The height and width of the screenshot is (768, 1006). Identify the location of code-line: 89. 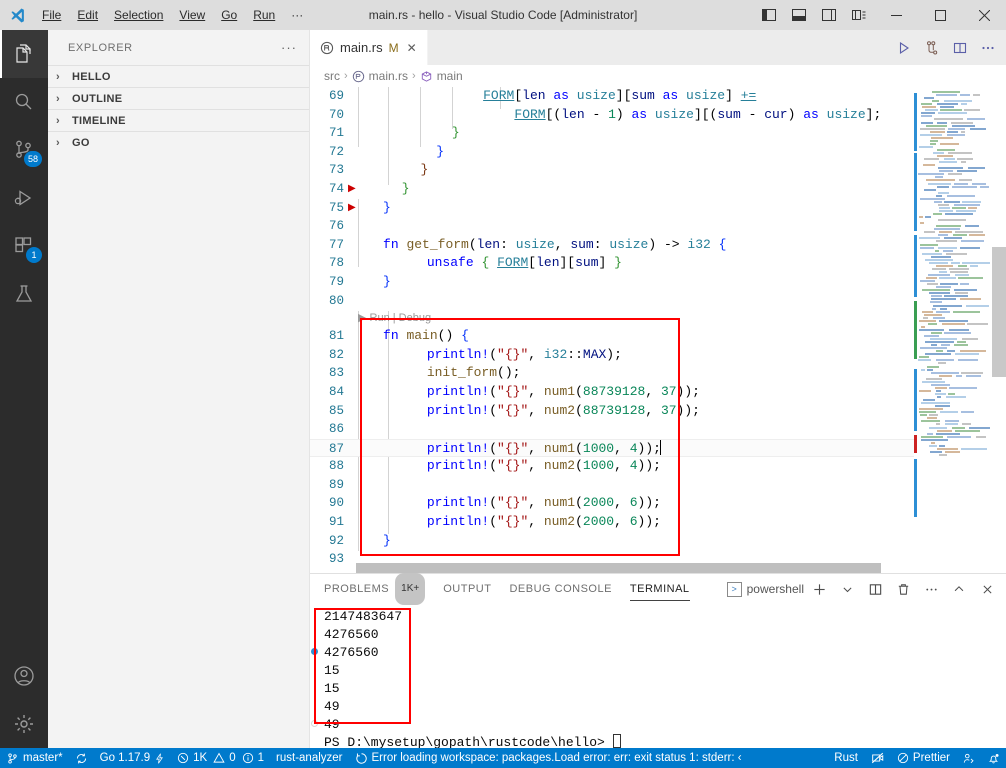
(658, 485).